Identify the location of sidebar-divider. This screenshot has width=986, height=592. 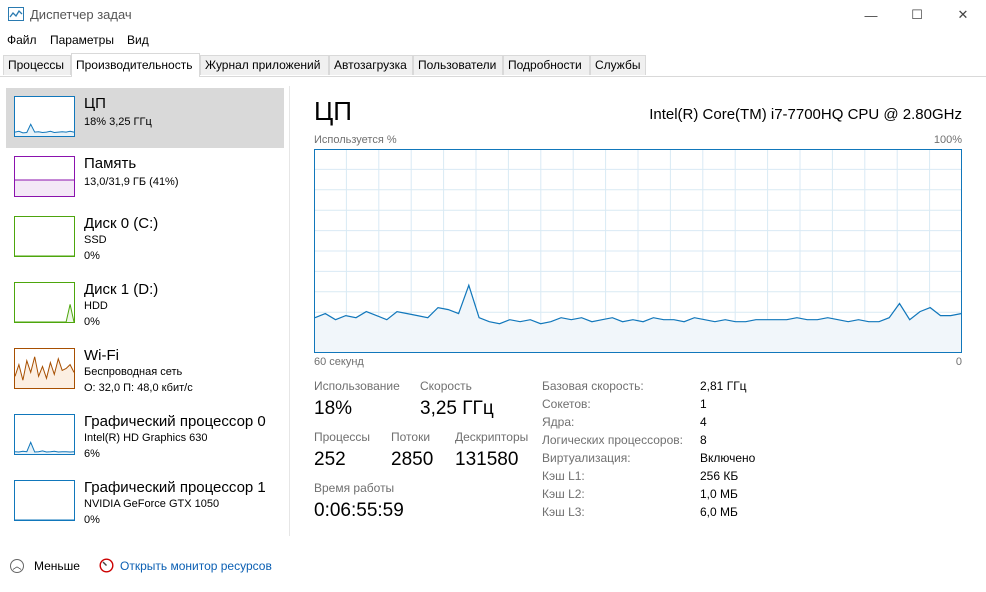
(289, 311).